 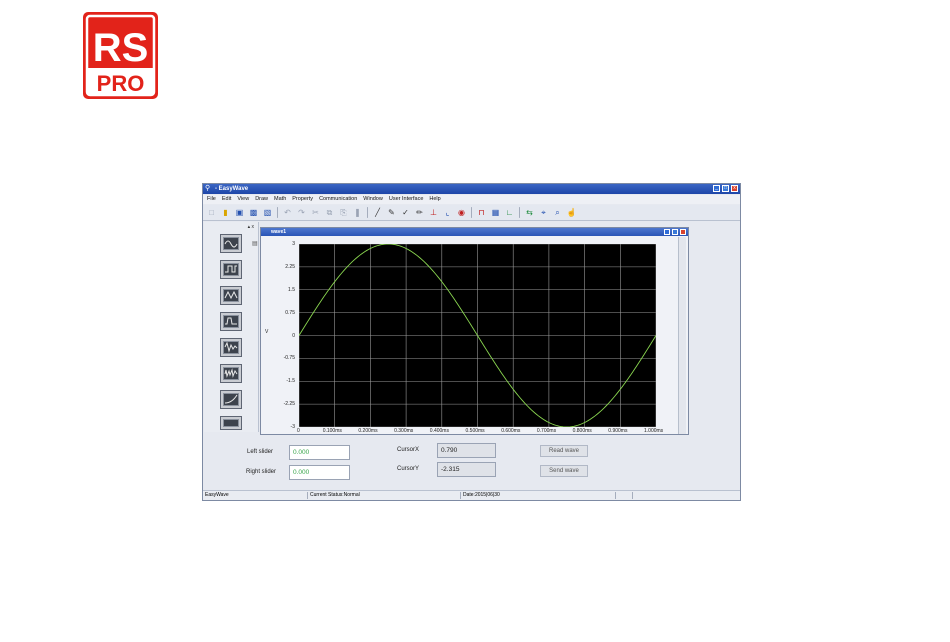 I want to click on copy-icon: ⧉, so click(x=329, y=212).